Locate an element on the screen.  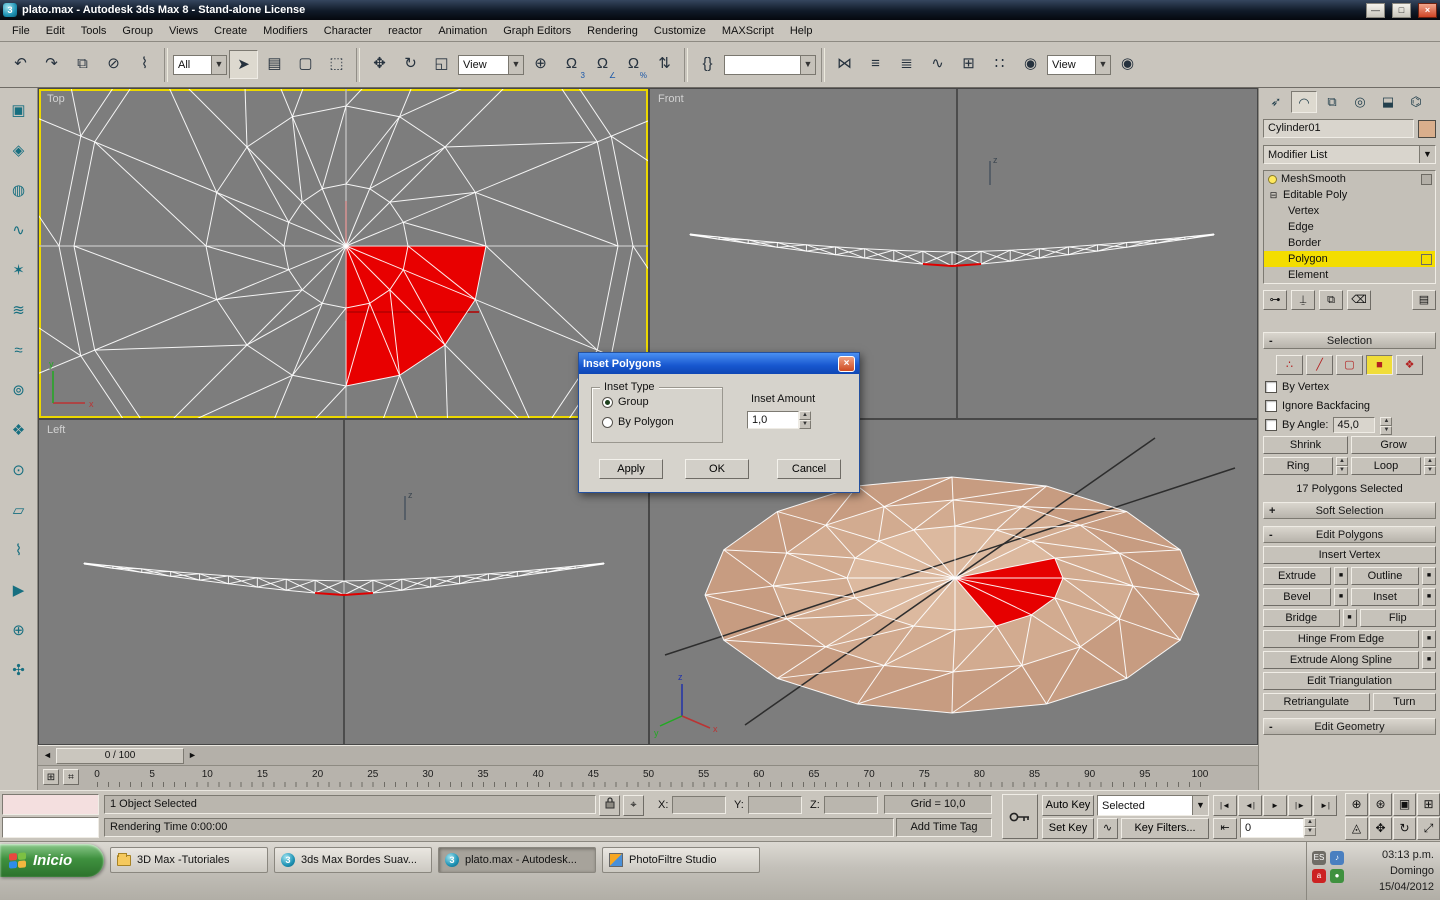
menu-item-help: Help is located at coordinates (801, 31).